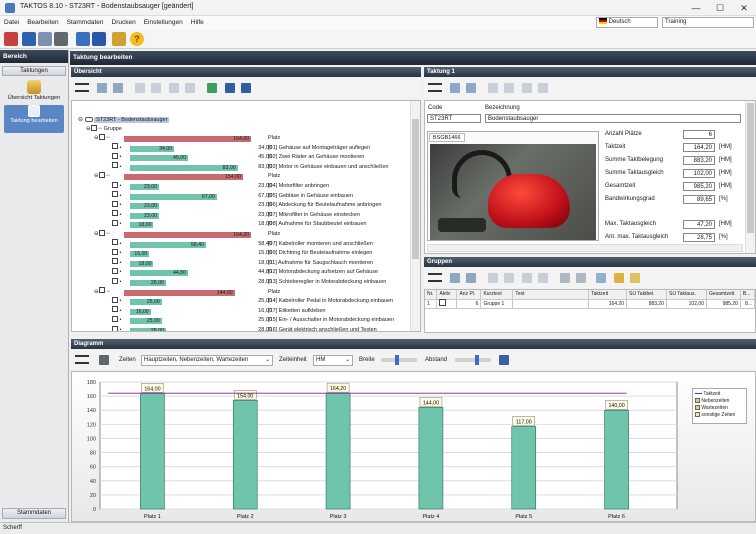 This screenshot has width=756, height=534. I want to click on zeiteinheit-select: HM ⌄, so click(333, 360).